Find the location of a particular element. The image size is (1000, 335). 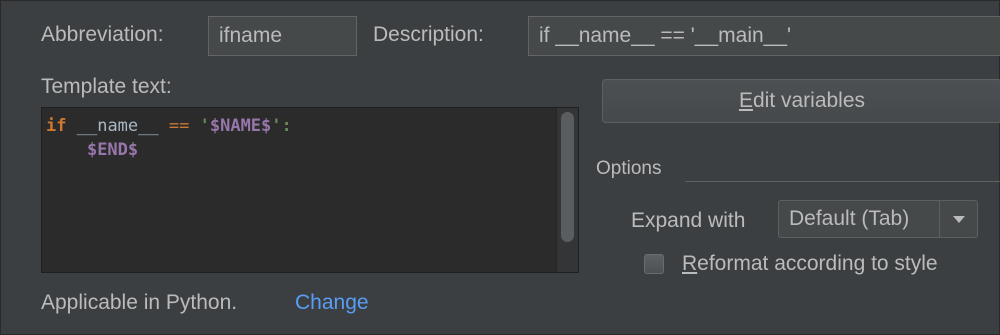

applicable-context-text: Applicable in Python. is located at coordinates (139, 302).